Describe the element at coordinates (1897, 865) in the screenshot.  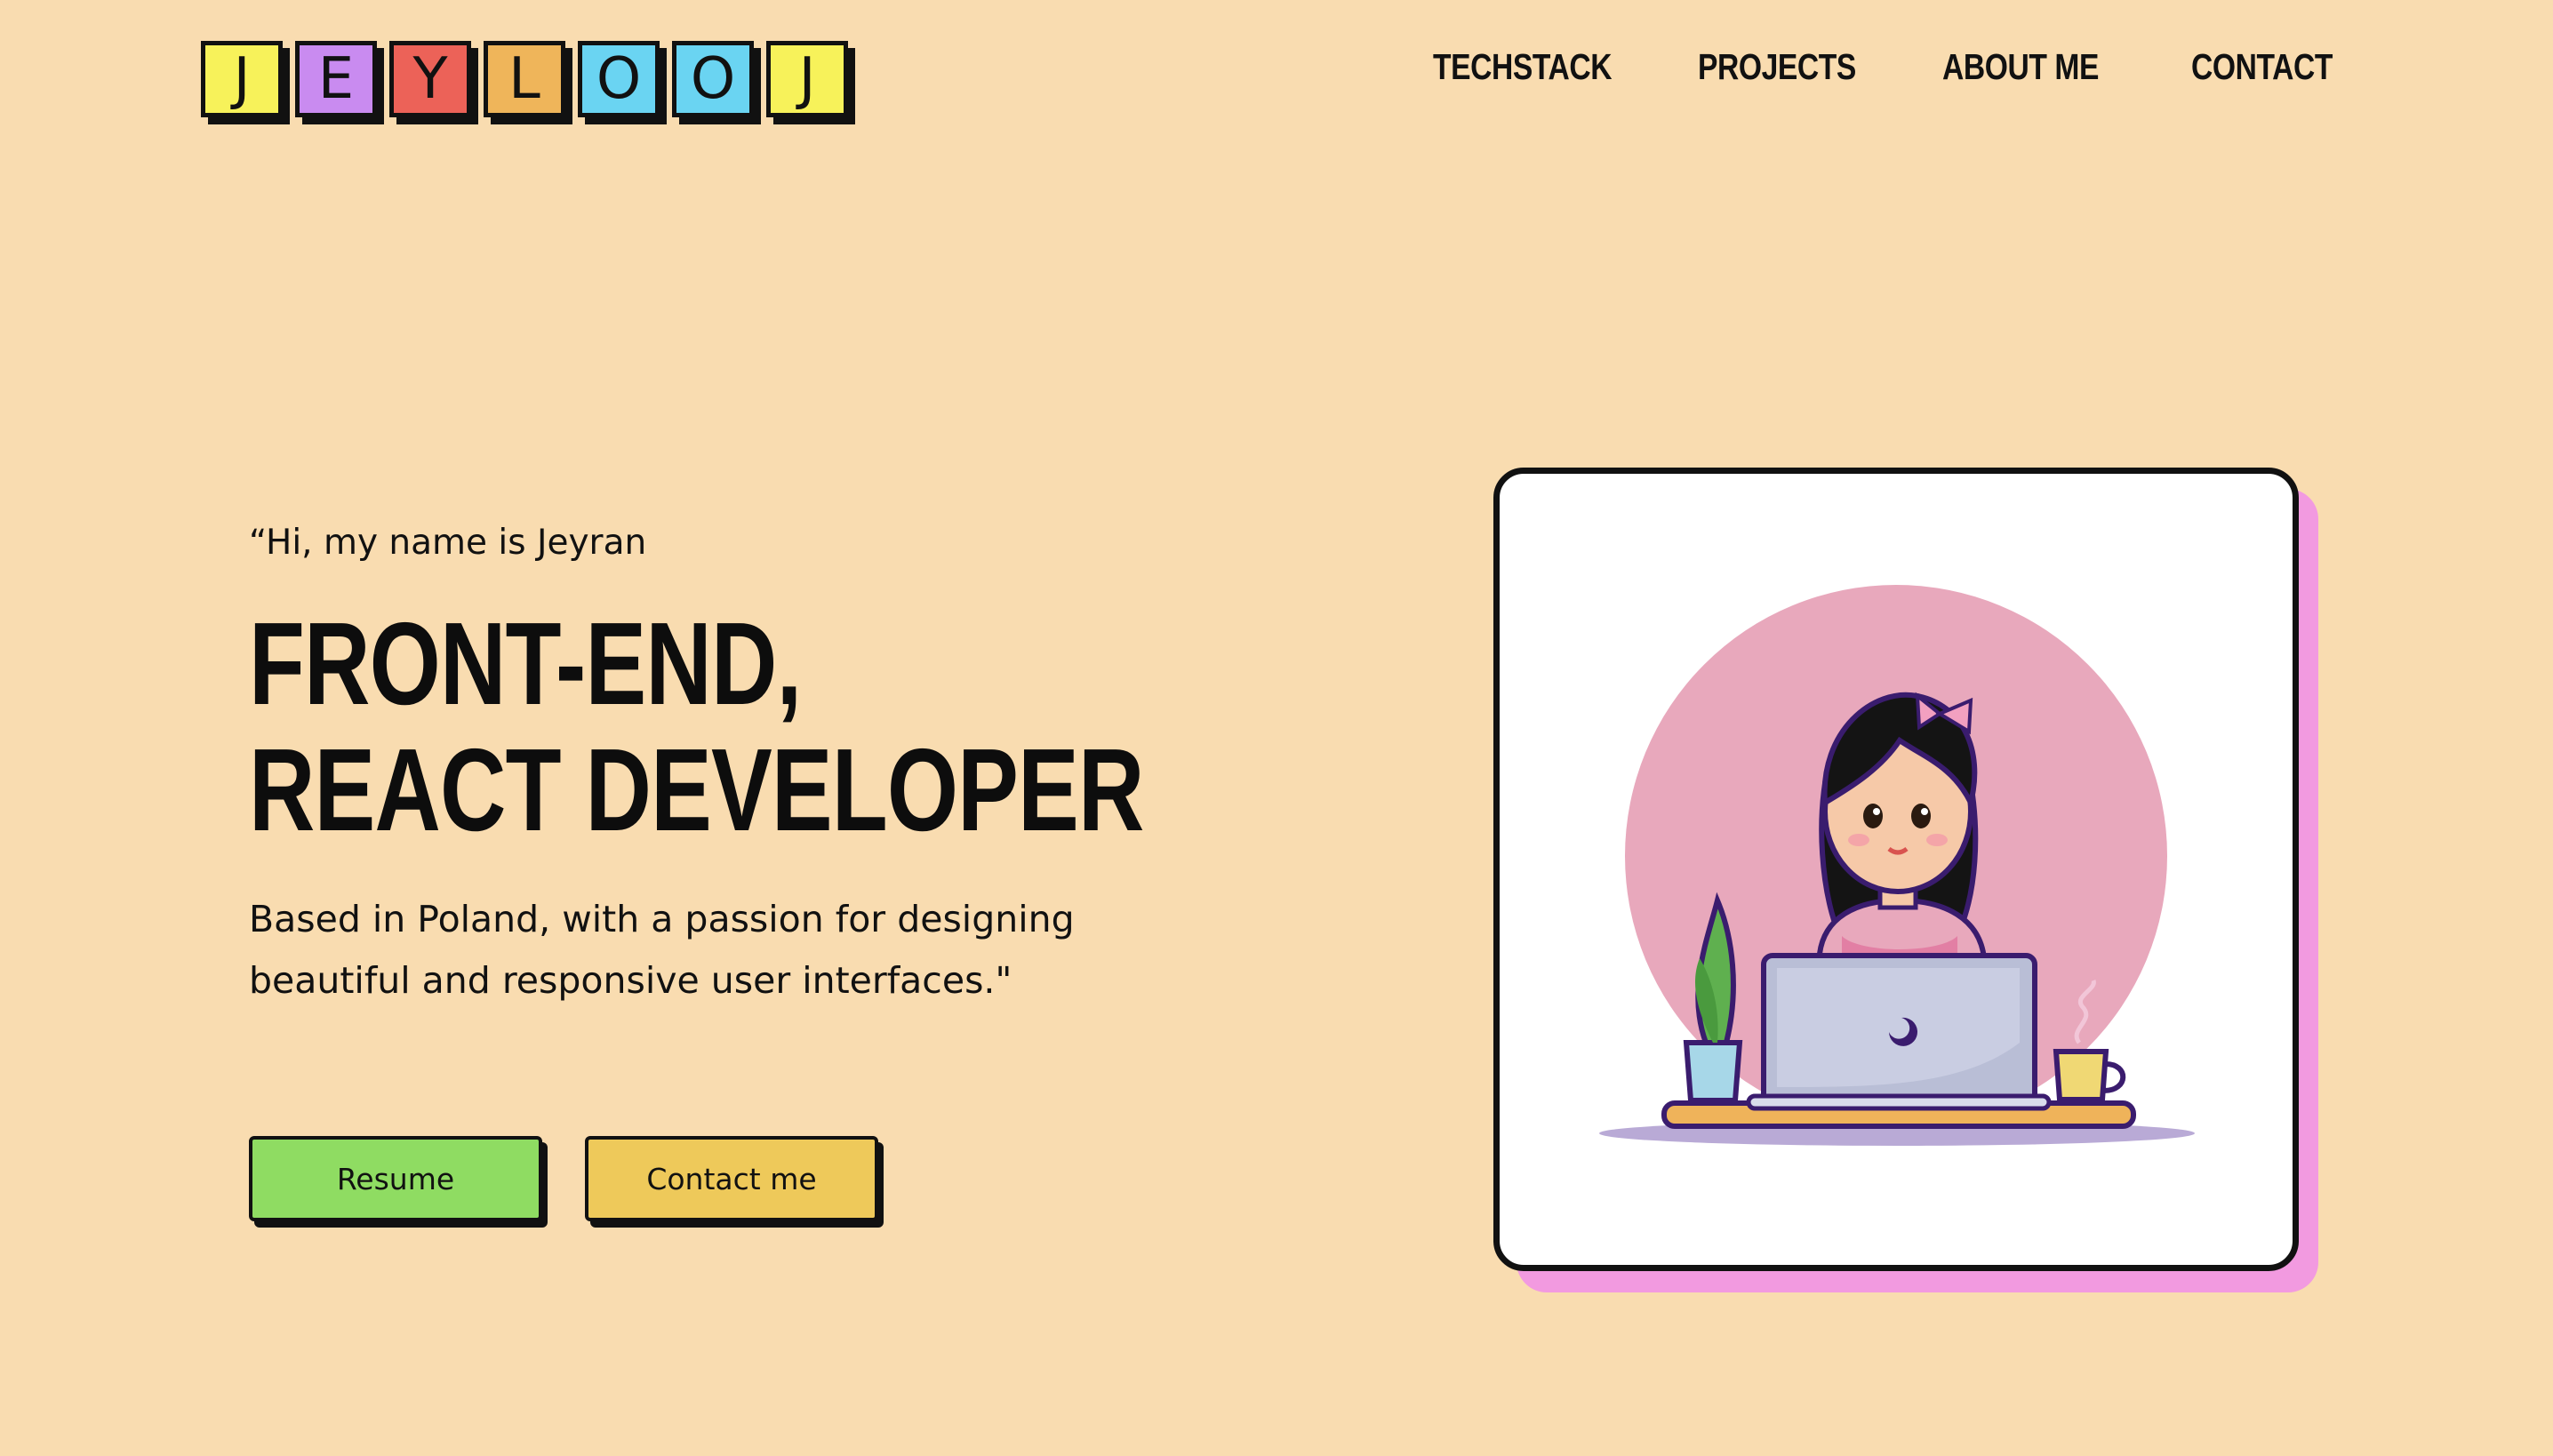
I see `girl-laptop-illustration` at that location.